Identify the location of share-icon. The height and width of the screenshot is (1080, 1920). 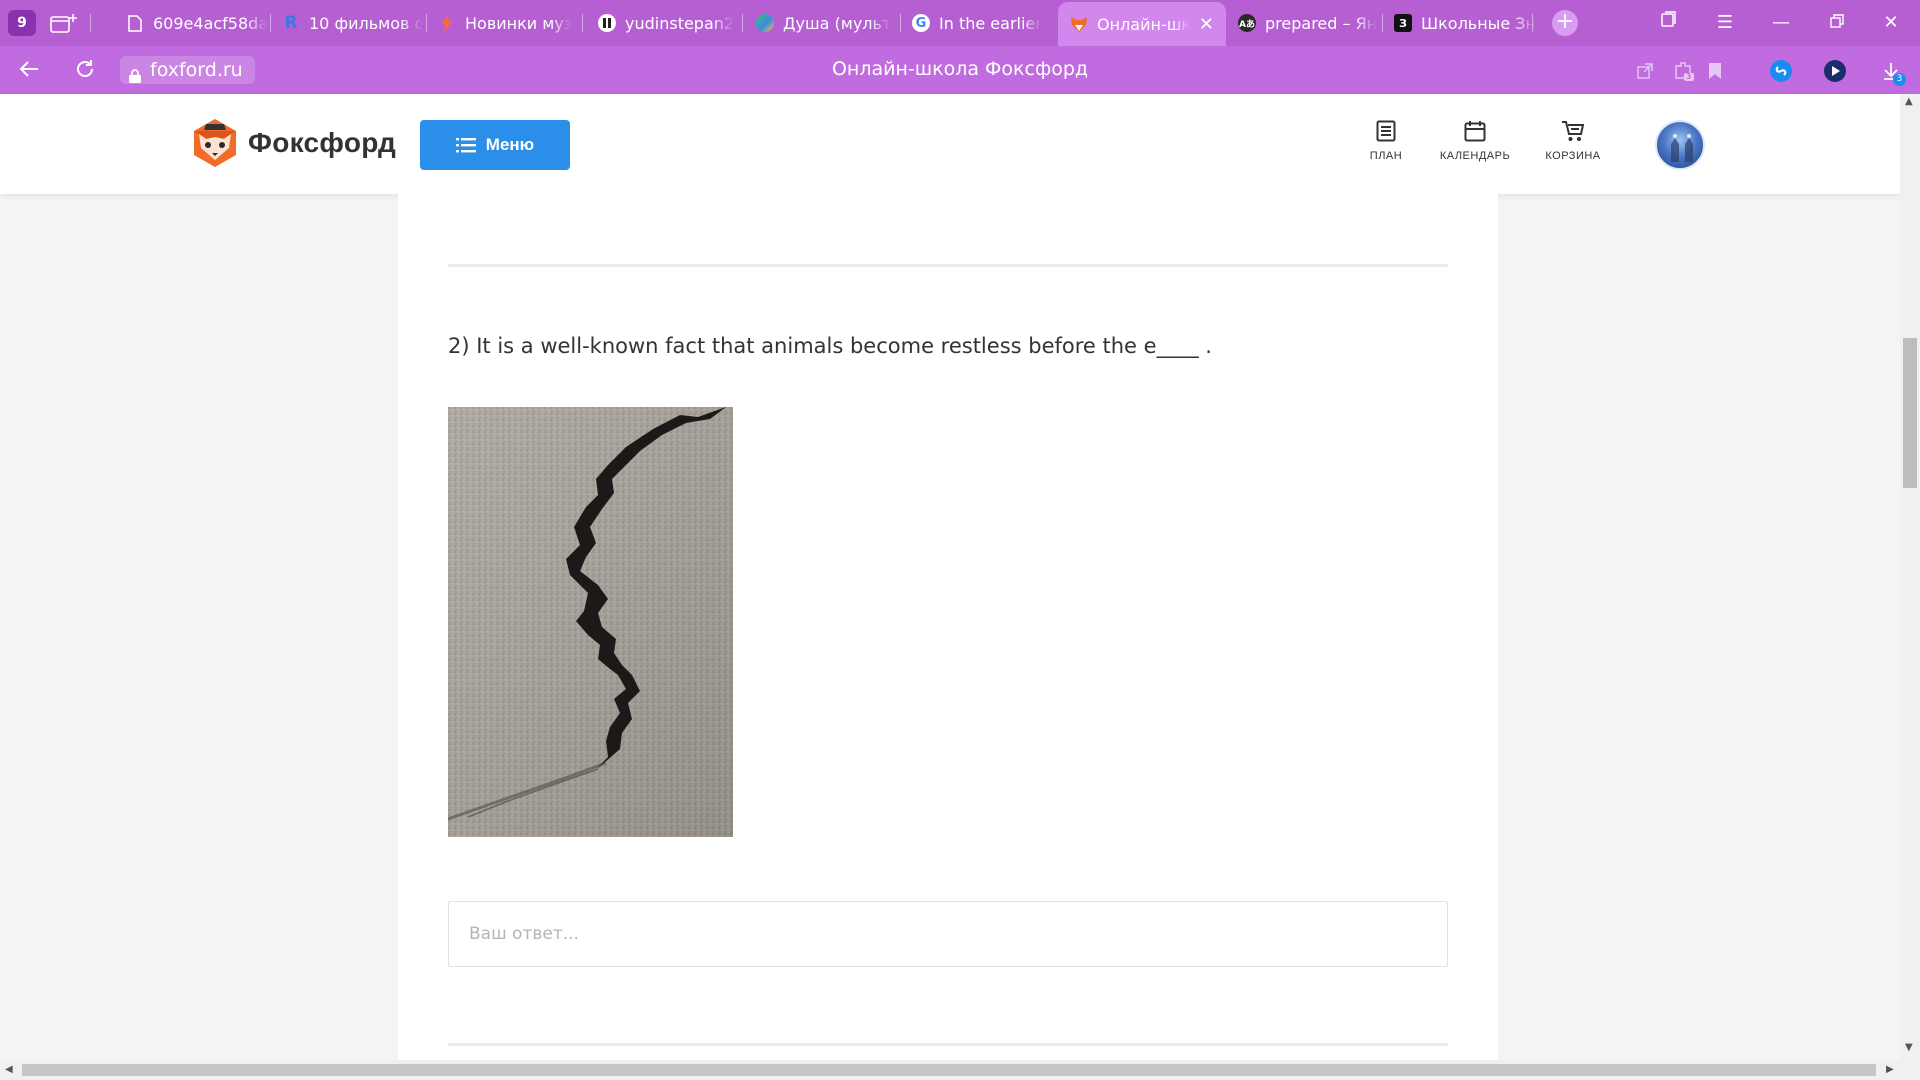
(1645, 71).